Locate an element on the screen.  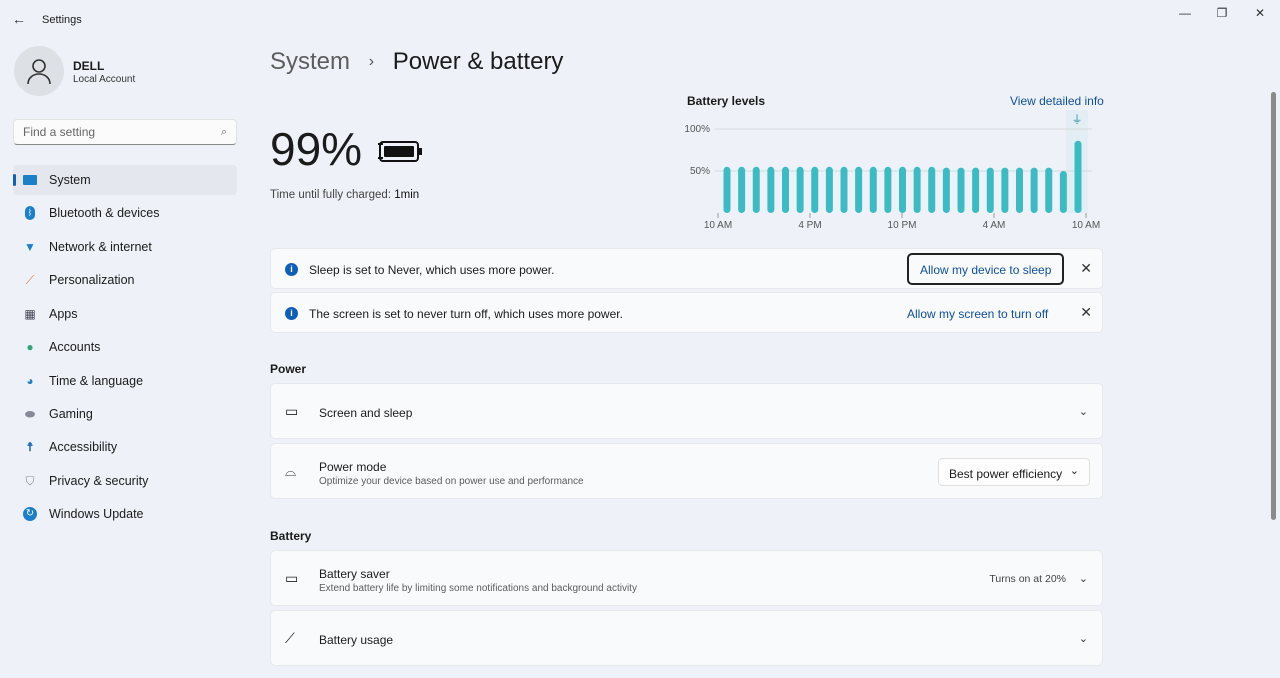
sidebar-item-personalization: ⟋ Personalization is located at coordinates (125, 280).